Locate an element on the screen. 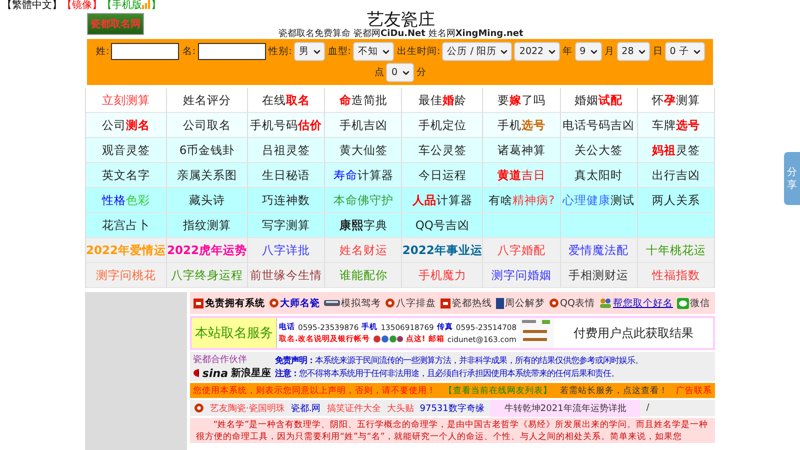 This screenshot has width=800, height=450. menu-link: 在线取名 is located at coordinates (287, 100).